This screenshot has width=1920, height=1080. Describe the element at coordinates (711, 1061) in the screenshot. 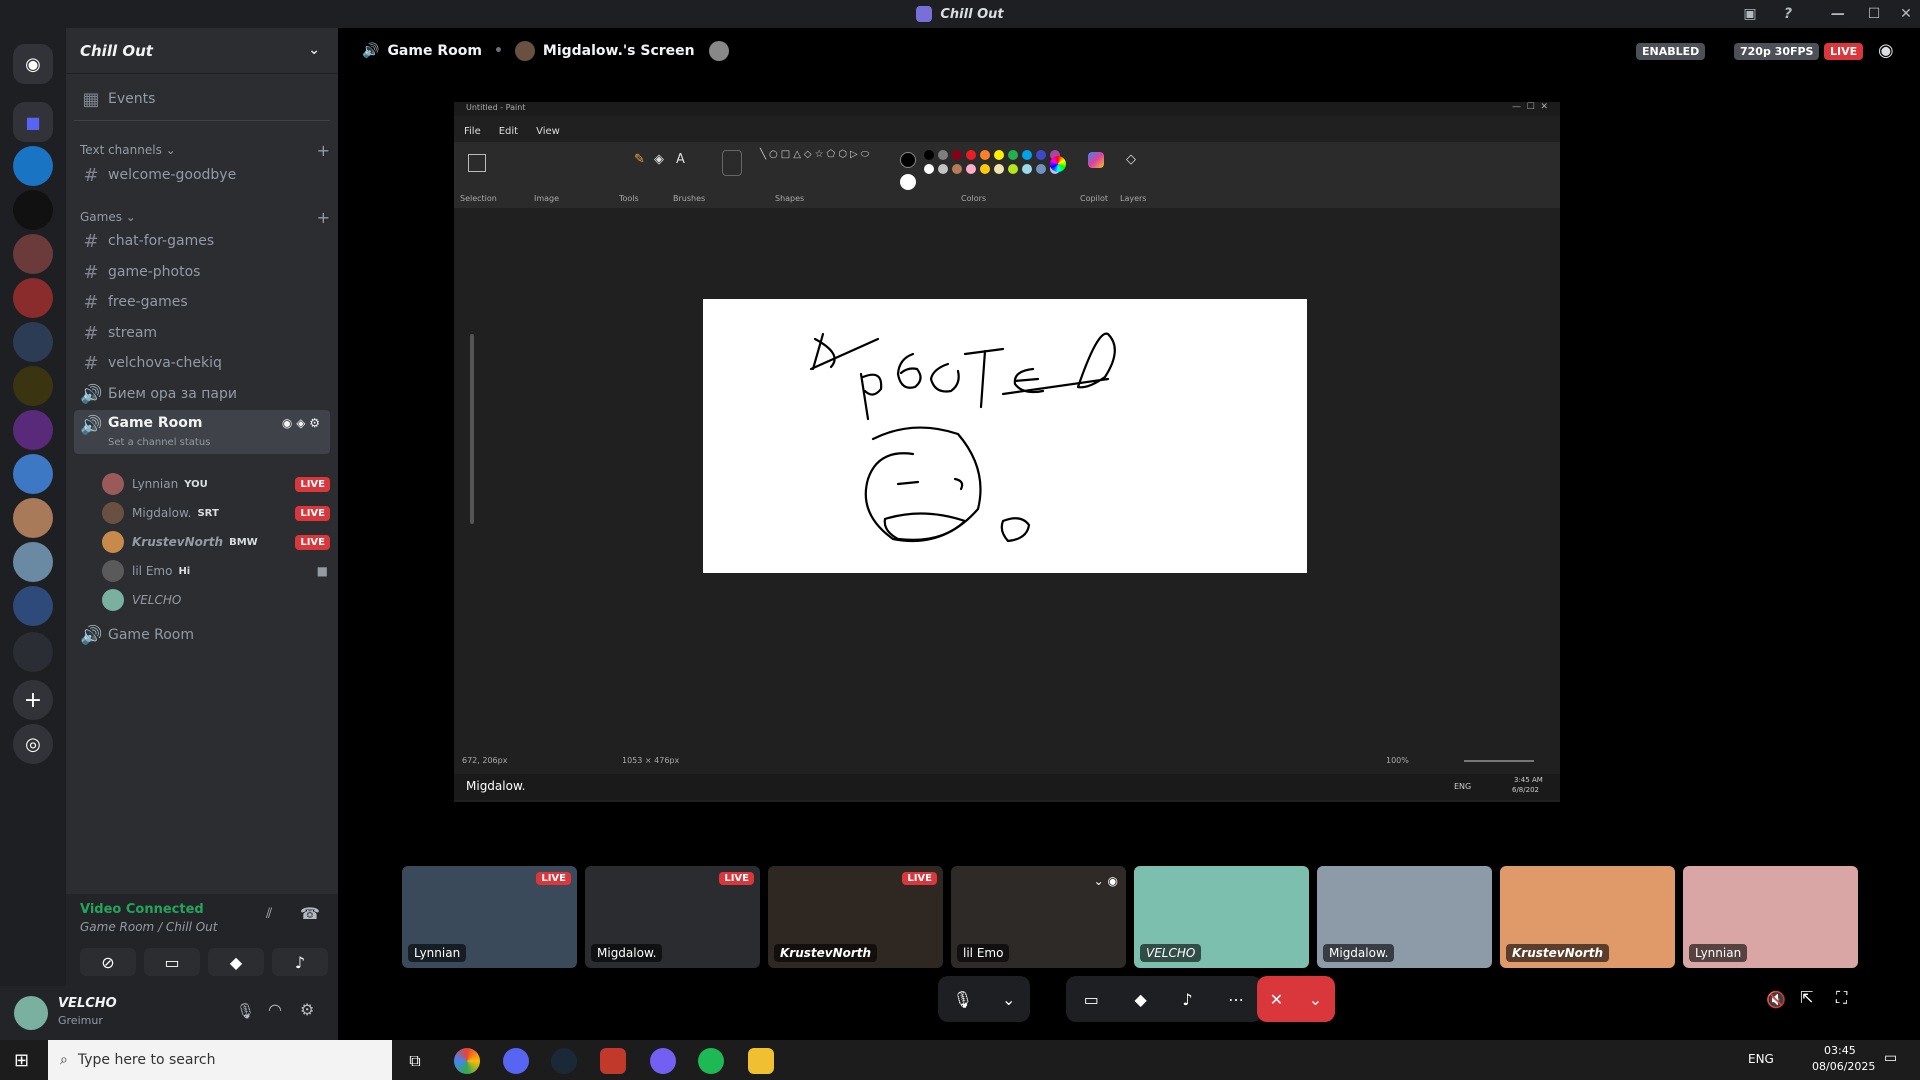

I see `spotify-icon` at that location.